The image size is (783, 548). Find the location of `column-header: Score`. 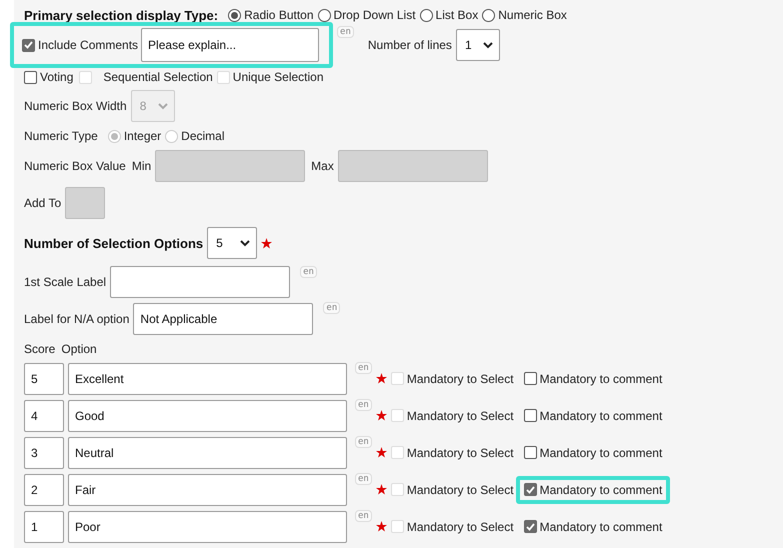

column-header: Score is located at coordinates (40, 349).